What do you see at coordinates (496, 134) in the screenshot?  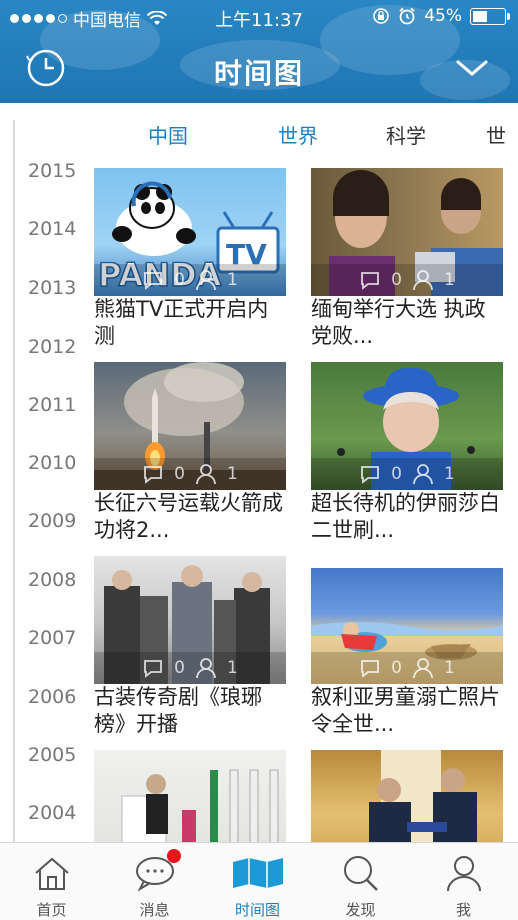 I see `tab-world-more: 世` at bounding box center [496, 134].